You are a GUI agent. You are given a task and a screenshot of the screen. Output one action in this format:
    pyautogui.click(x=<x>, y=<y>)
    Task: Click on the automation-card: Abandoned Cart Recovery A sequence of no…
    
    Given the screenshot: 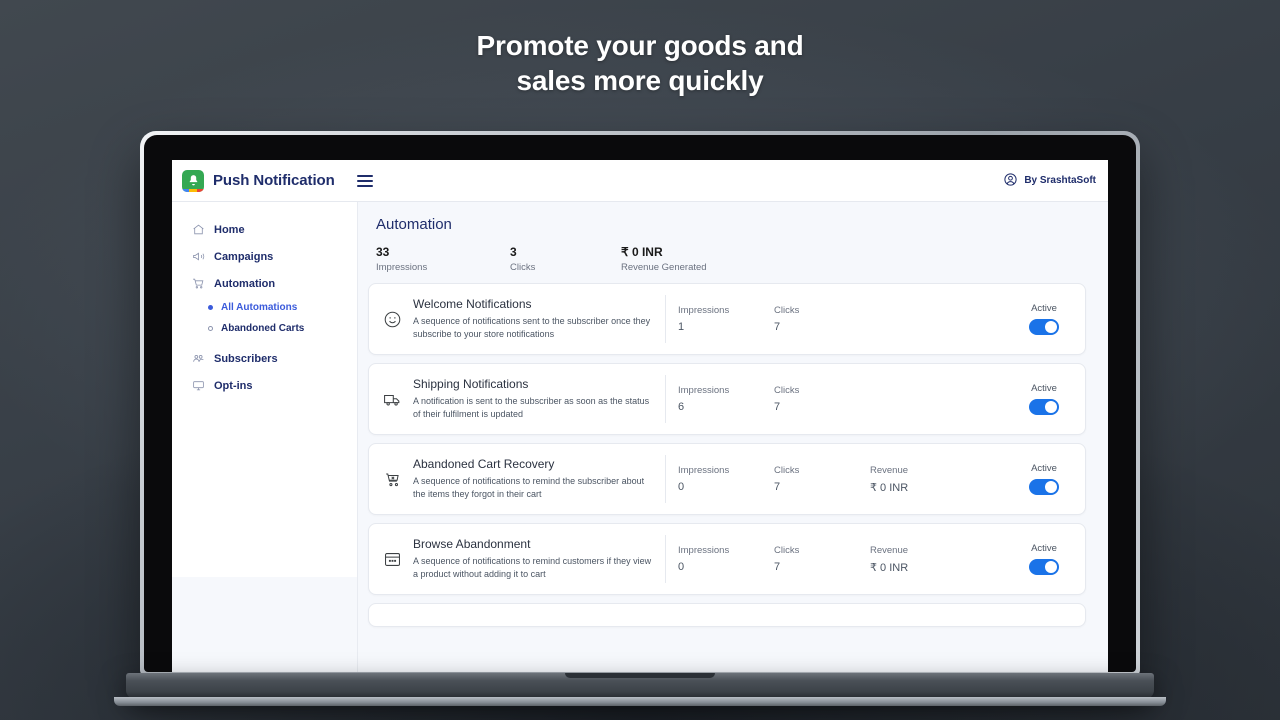 What is the action you would take?
    pyautogui.click(x=727, y=479)
    